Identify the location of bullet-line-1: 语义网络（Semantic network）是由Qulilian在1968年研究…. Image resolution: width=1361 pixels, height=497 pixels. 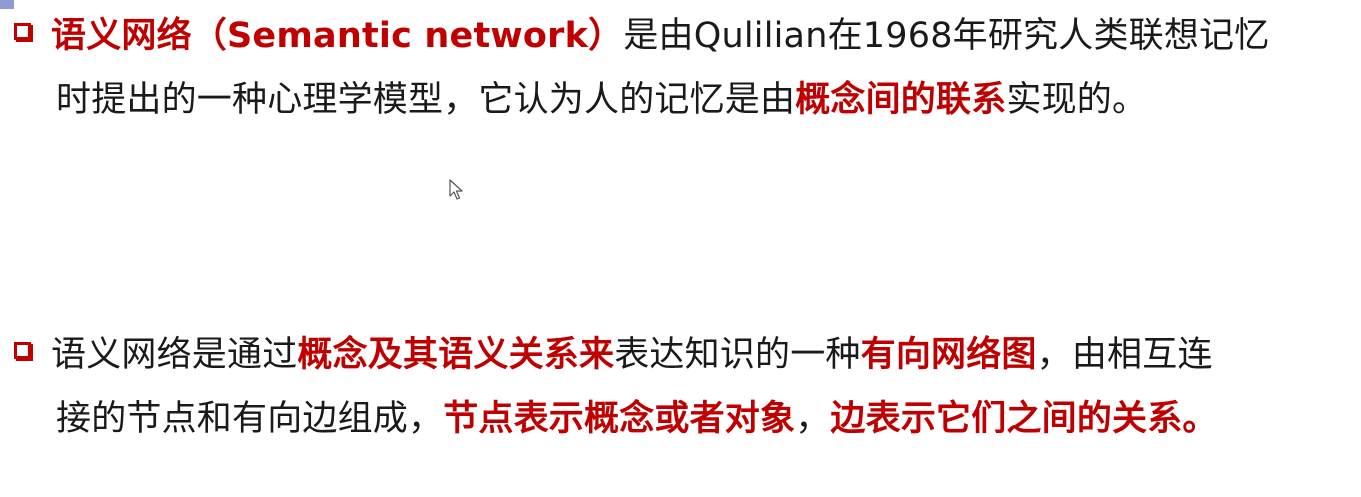
(679, 36).